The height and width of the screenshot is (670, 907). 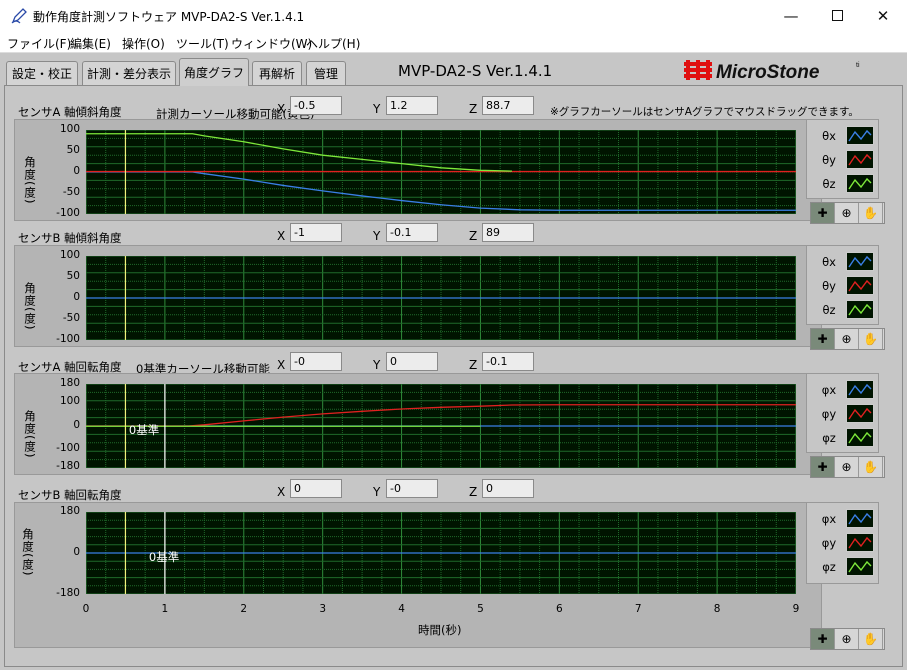 What do you see at coordinates (772, 71) in the screenshot?
I see `microstone-logo: MicroStone ti` at bounding box center [772, 71].